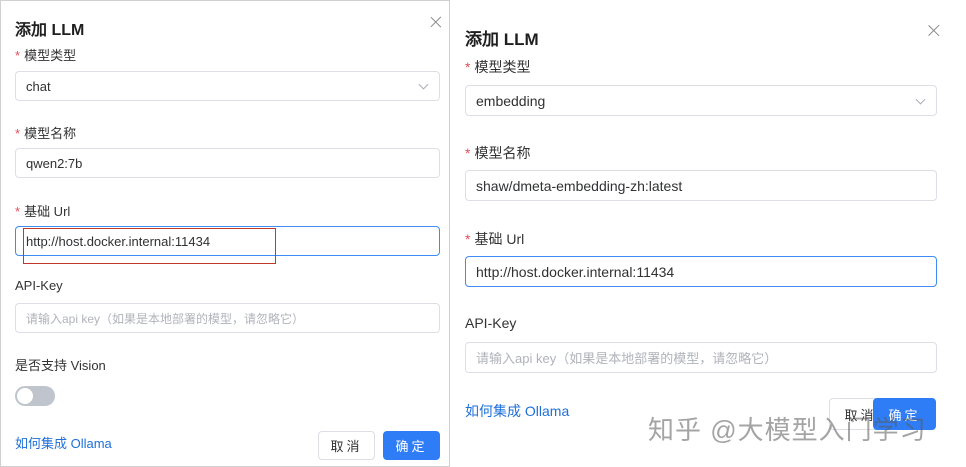  I want to click on model-type-value: chat, so click(38, 86).